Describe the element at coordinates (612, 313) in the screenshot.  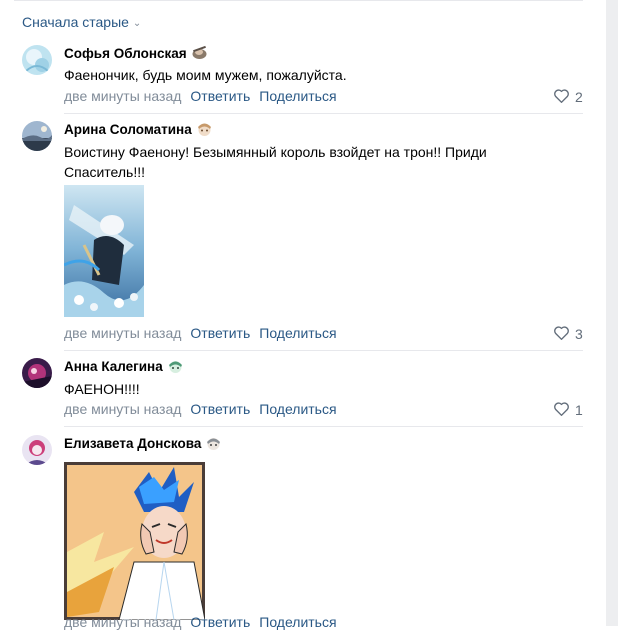
I see `scrollbar` at that location.